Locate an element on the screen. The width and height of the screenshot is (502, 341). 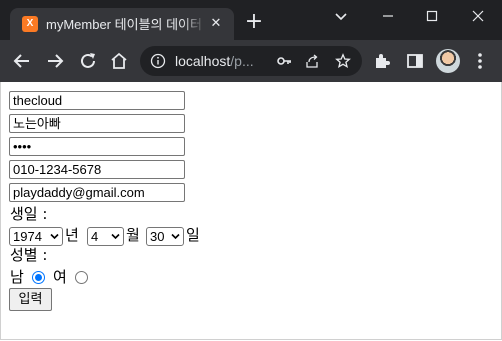
xampp-favicon-icon: X is located at coordinates (30, 24).